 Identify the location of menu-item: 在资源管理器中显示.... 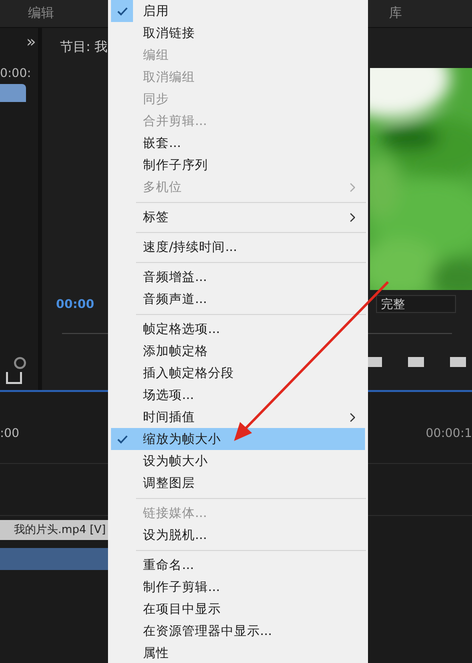
(238, 631).